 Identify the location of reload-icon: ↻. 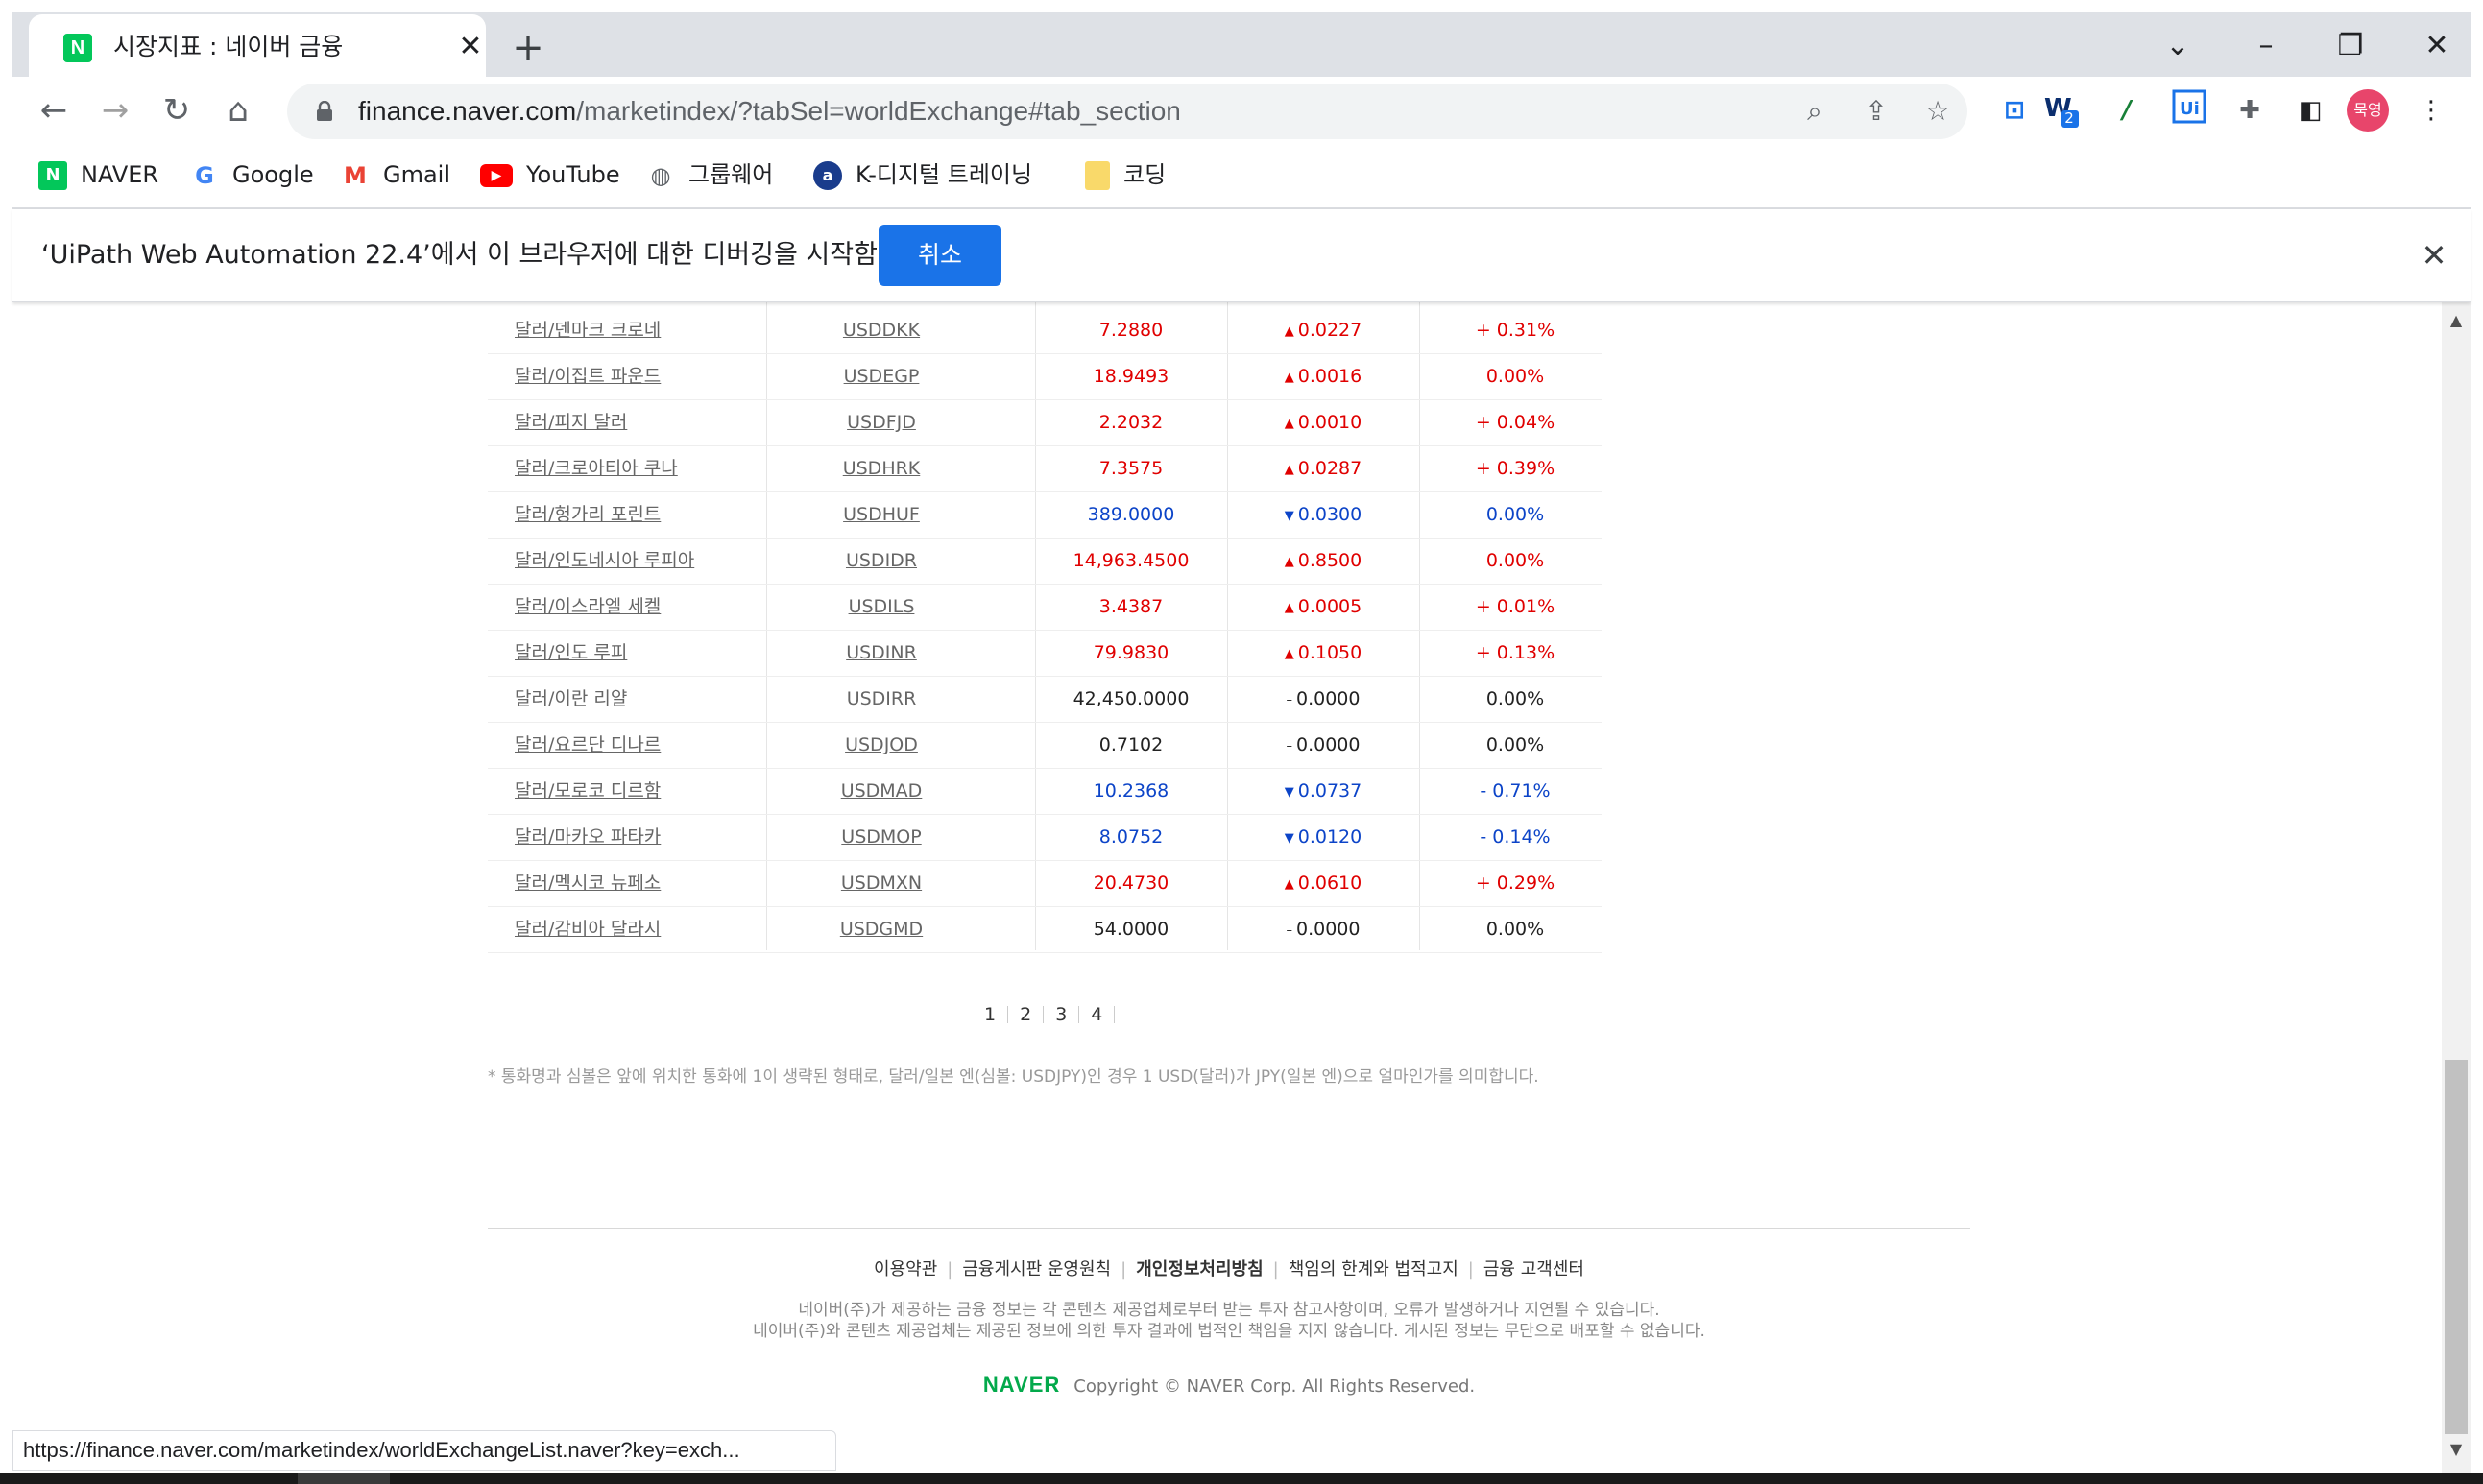
(177, 110).